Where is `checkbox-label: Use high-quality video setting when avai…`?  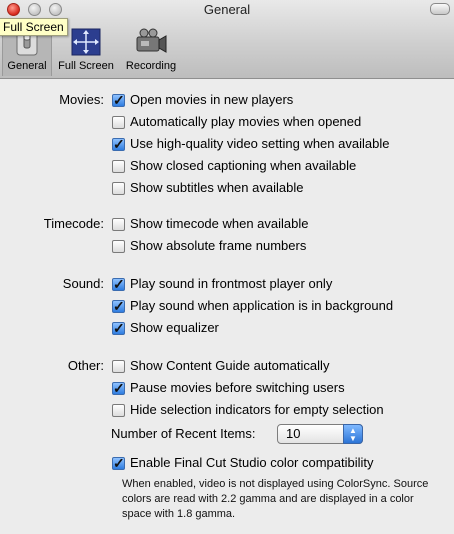 checkbox-label: Use high-quality video setting when avai… is located at coordinates (260, 143).